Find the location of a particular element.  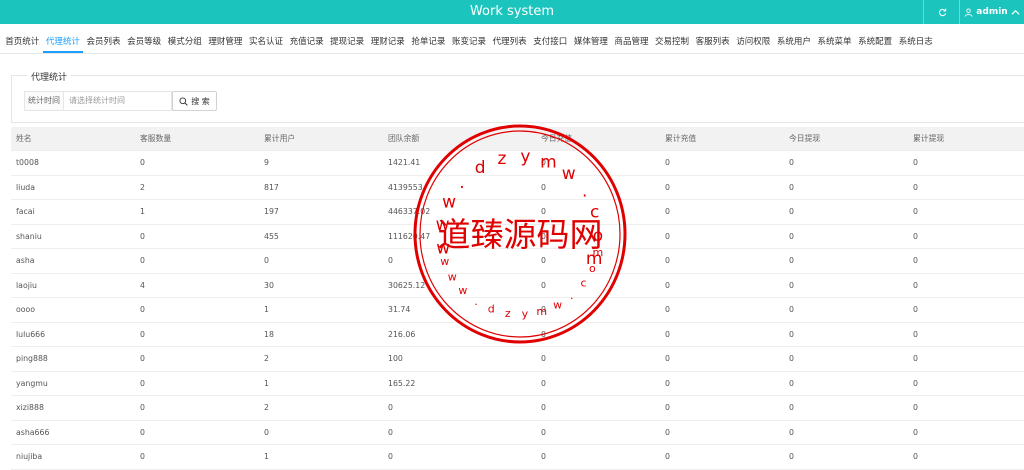

nav-item: 媒体管理 is located at coordinates (591, 40).